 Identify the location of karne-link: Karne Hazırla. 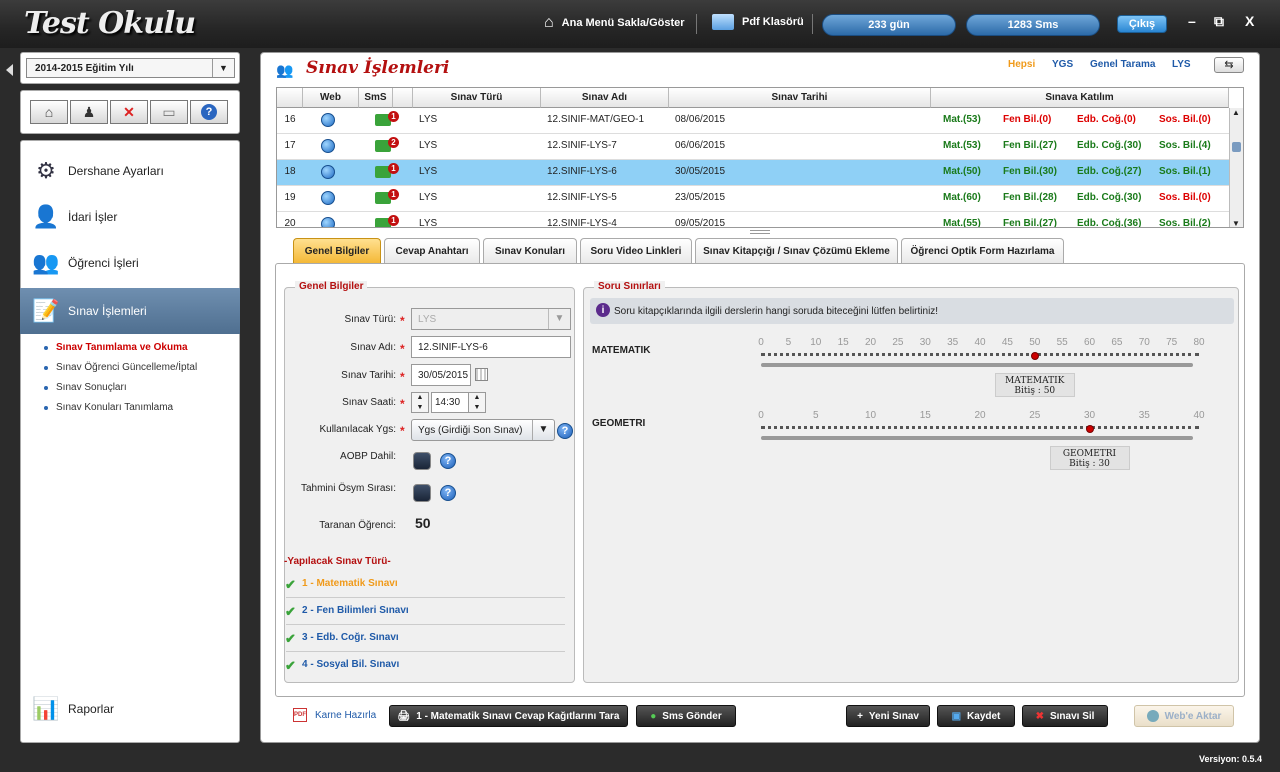
(345, 715).